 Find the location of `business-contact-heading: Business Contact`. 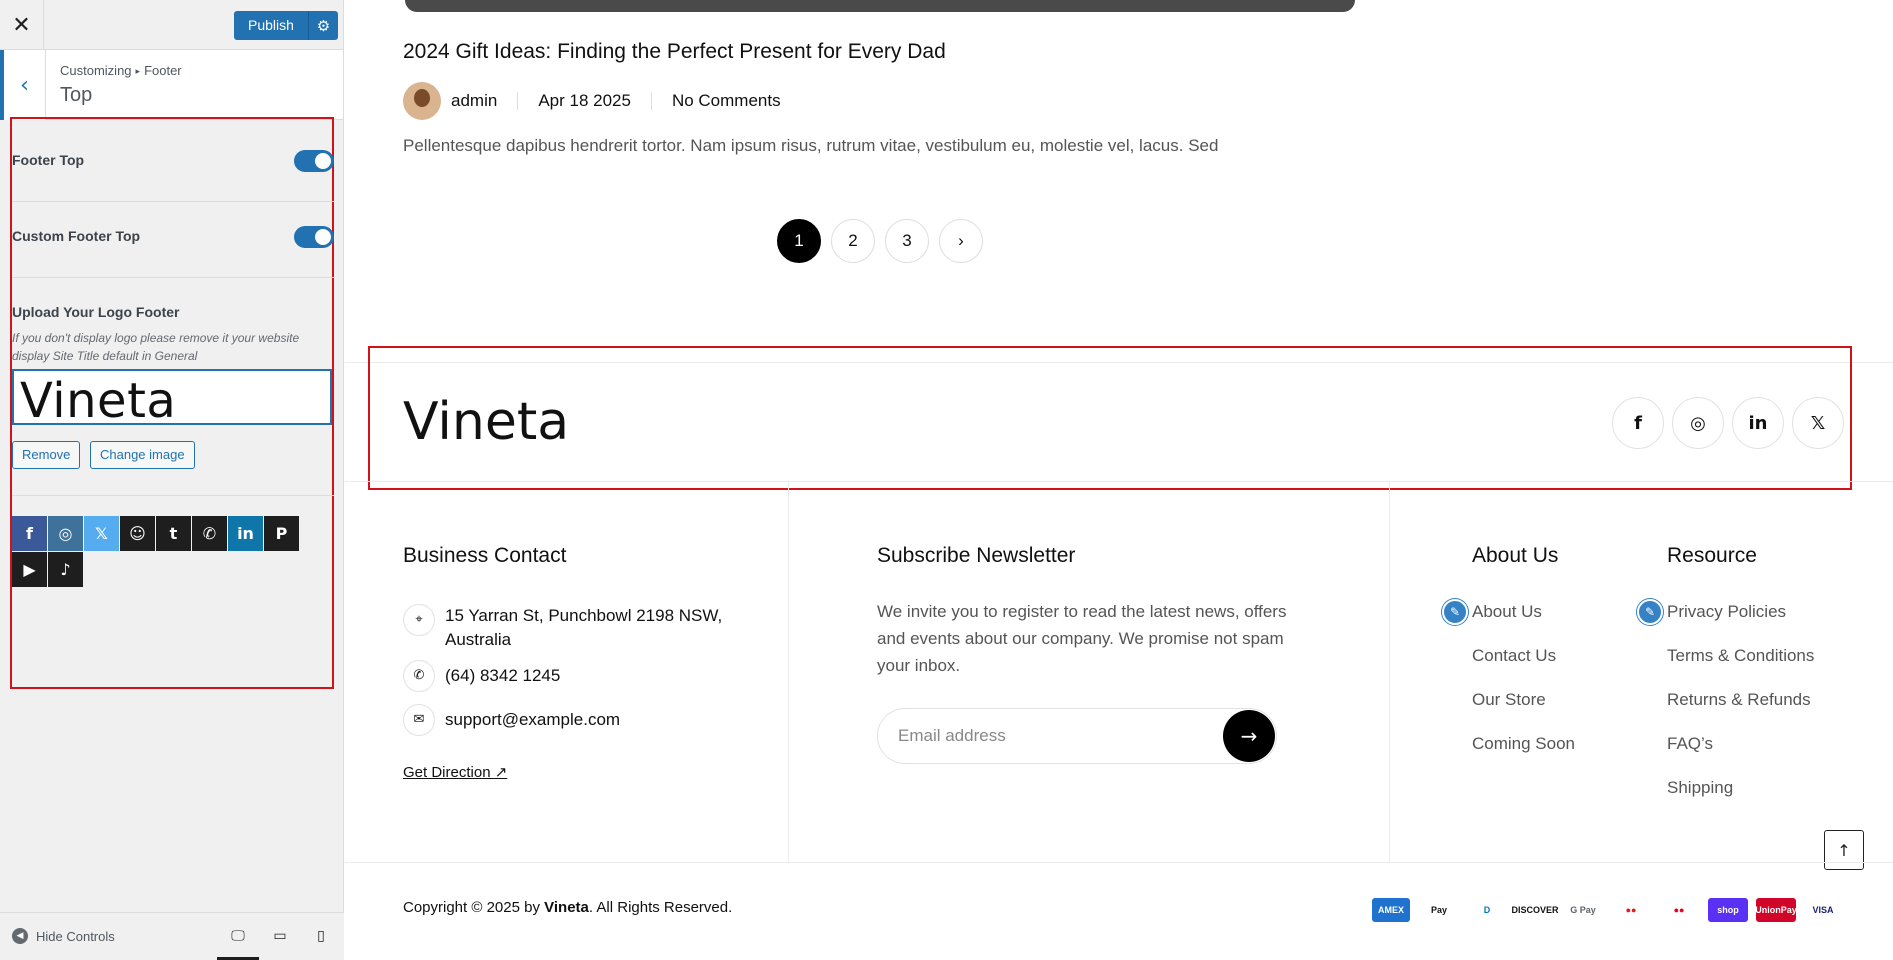

business-contact-heading: Business Contact is located at coordinates (485, 555).